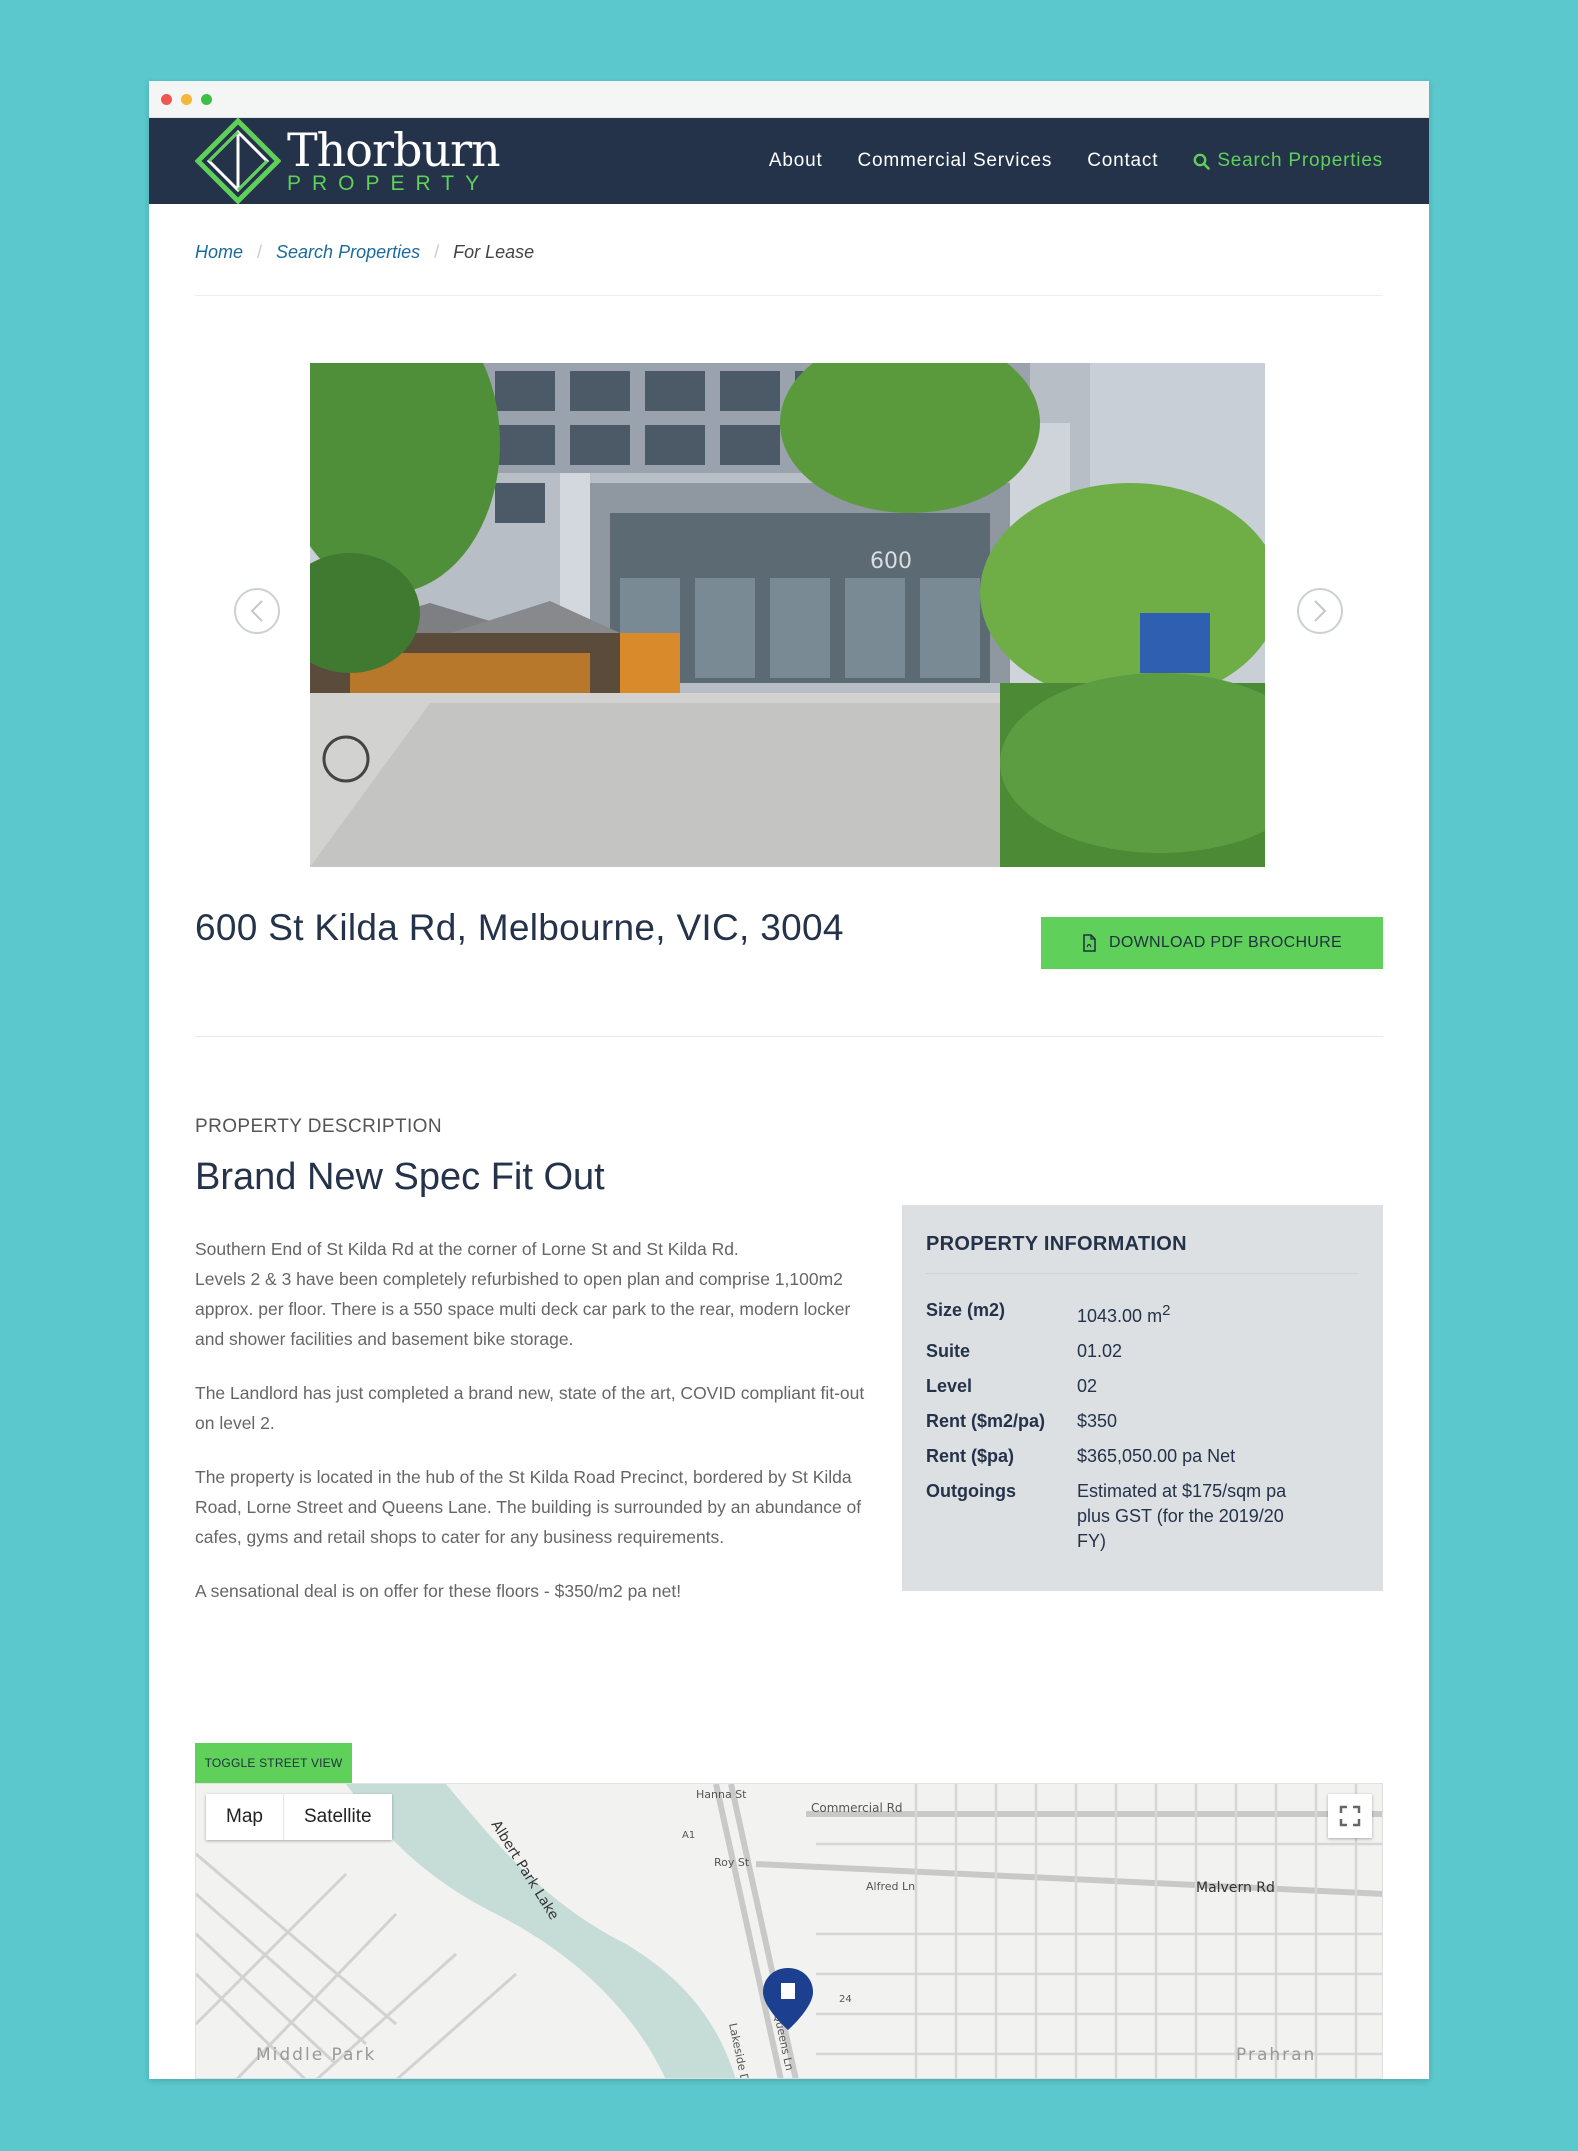 The height and width of the screenshot is (2151, 1578). I want to click on logo-wordmark: Thorburn PROPERTY, so click(394, 159).